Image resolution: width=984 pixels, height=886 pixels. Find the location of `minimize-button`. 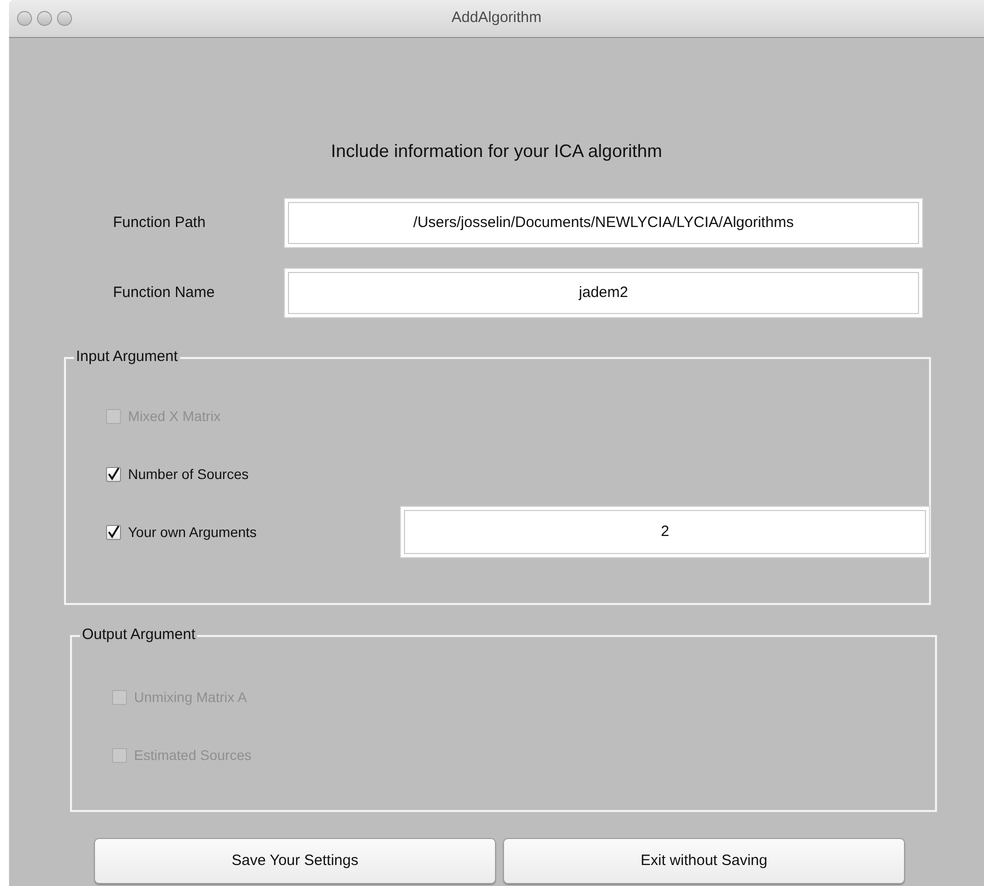

minimize-button is located at coordinates (44, 18).